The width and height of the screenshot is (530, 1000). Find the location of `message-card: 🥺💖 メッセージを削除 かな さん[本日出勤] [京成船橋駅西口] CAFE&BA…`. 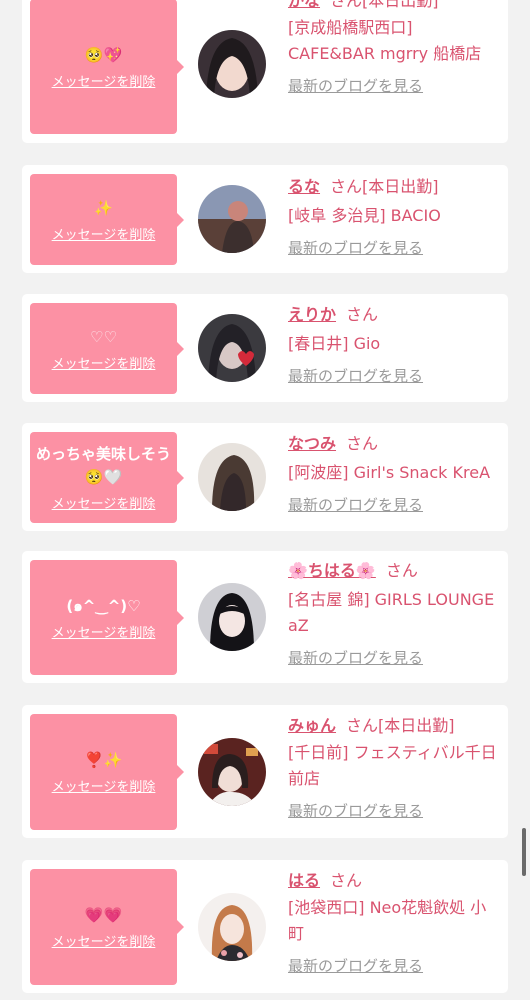

message-card: 🥺💖 メッセージを削除 かな さん[本日出勤] [京成船橋駅西口] CAFE&BA… is located at coordinates (265, 71).